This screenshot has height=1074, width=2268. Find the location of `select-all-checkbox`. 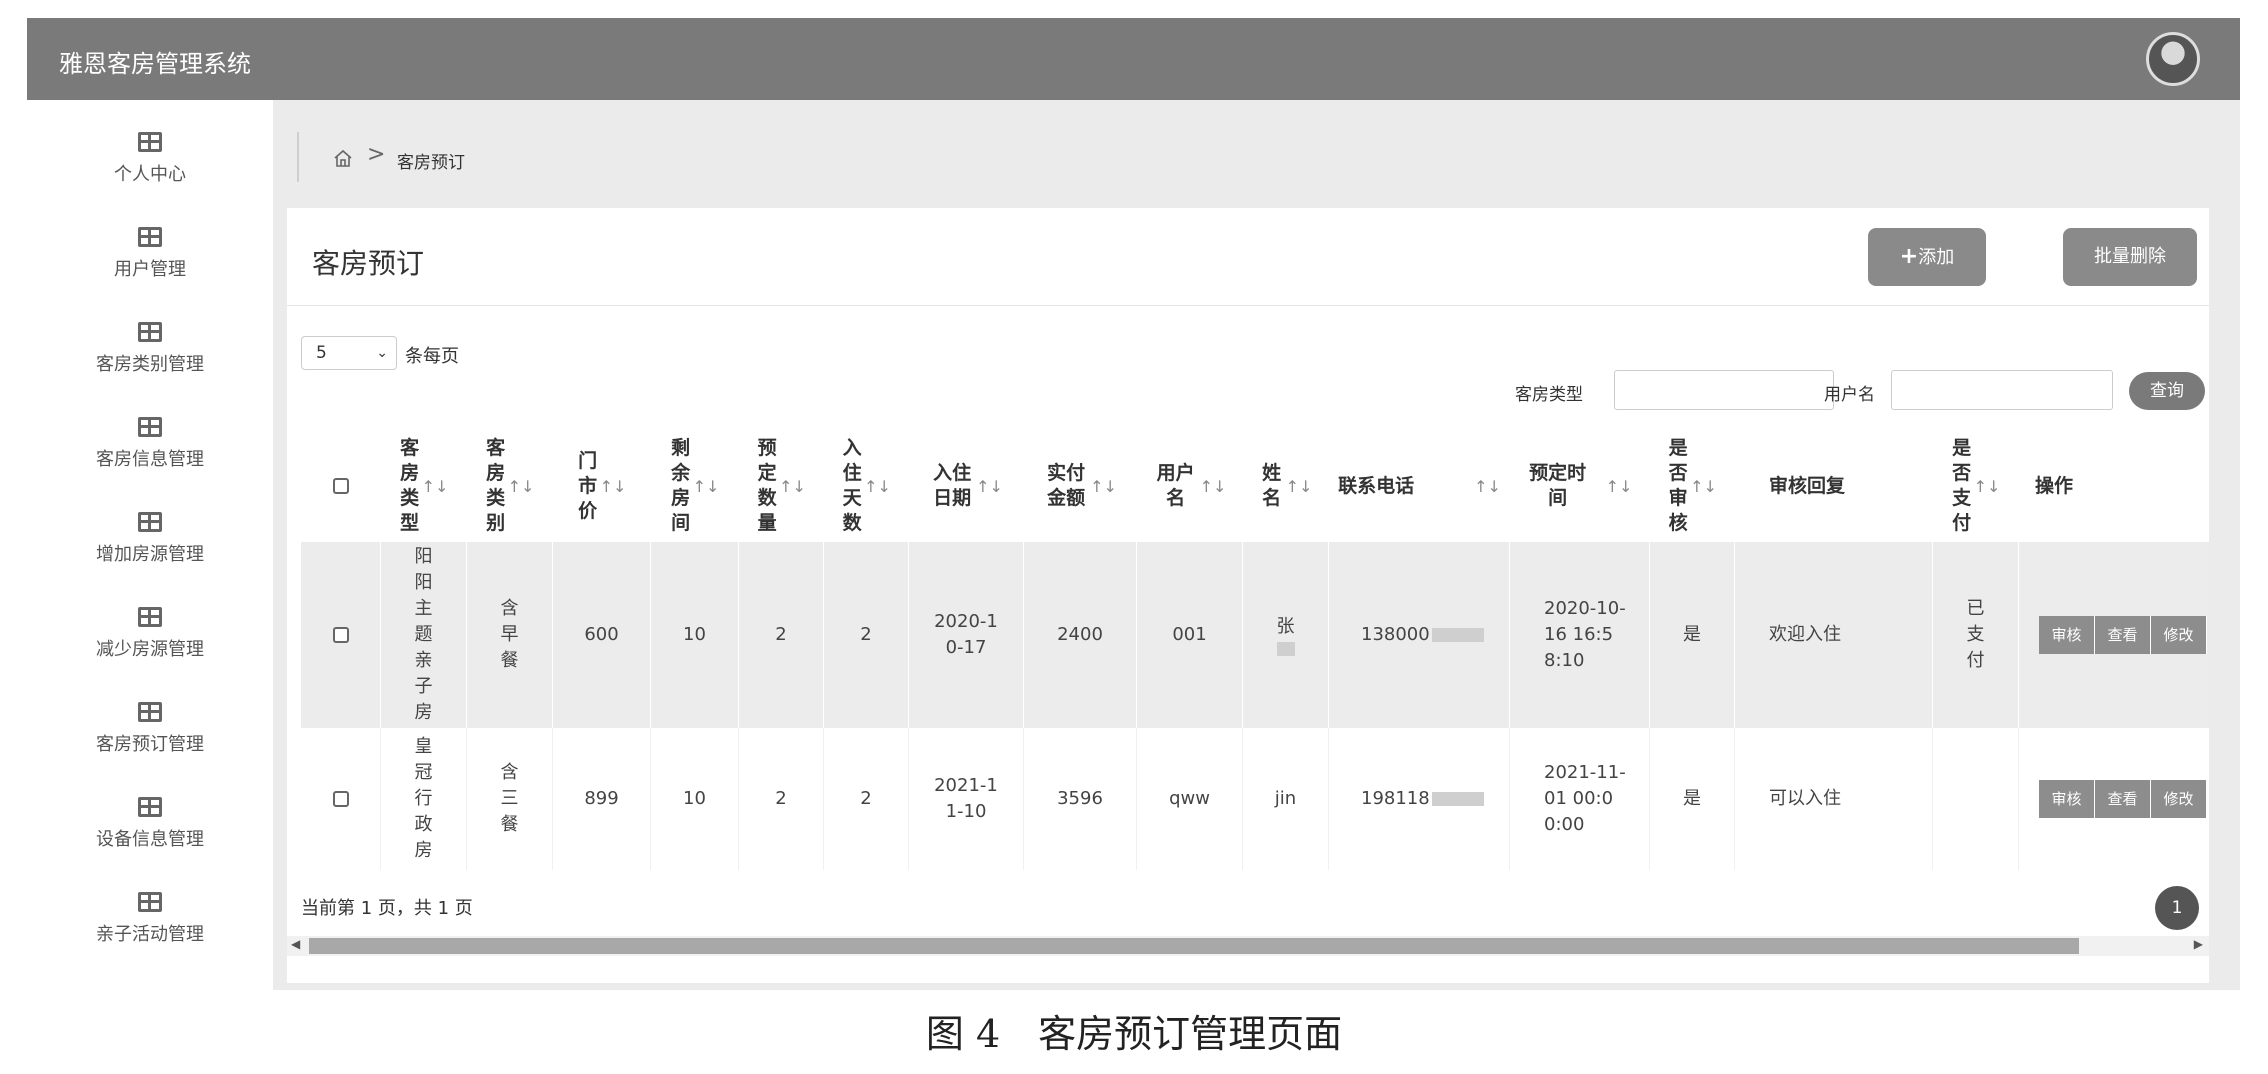

select-all-checkbox is located at coordinates (341, 486).